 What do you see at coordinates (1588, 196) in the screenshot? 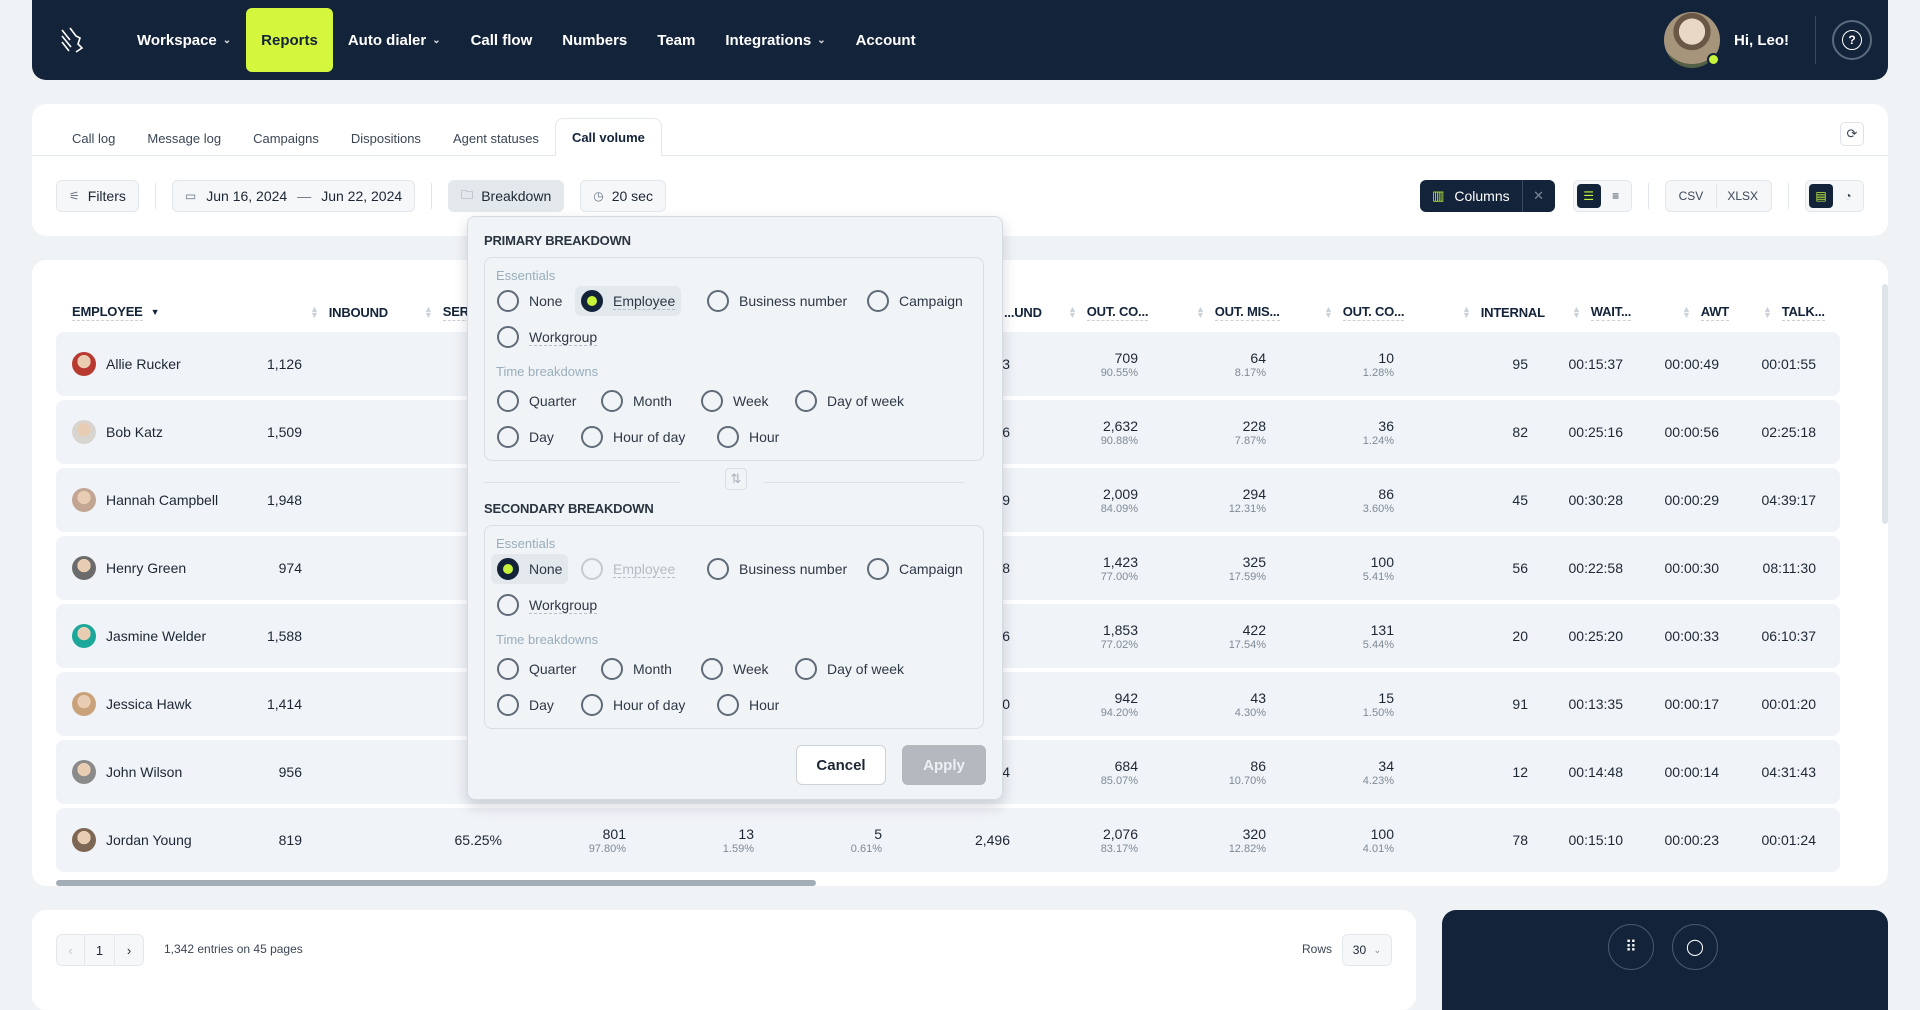
I see `density-comfortable-icon: ☰` at bounding box center [1588, 196].